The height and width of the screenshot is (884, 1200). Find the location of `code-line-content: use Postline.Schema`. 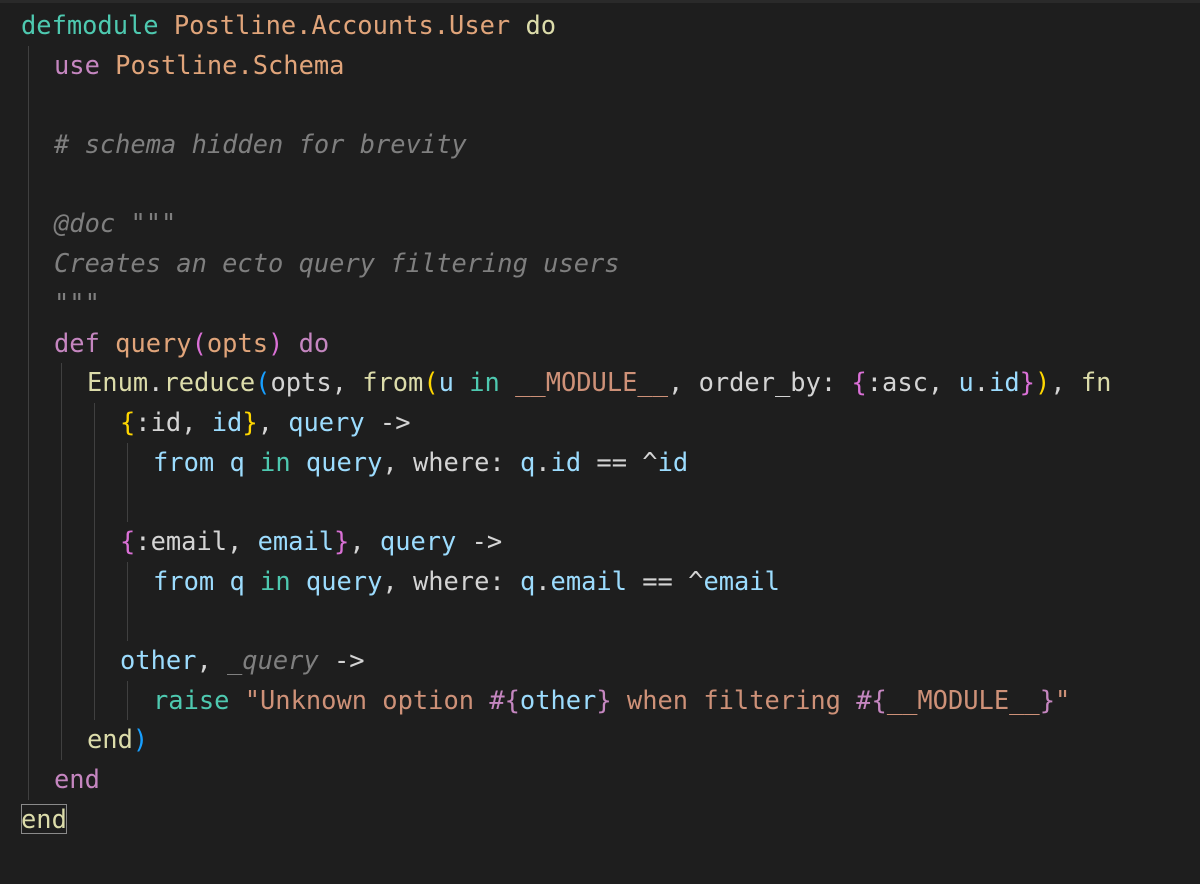

code-line-content: use Postline.Schema is located at coordinates (199, 66).